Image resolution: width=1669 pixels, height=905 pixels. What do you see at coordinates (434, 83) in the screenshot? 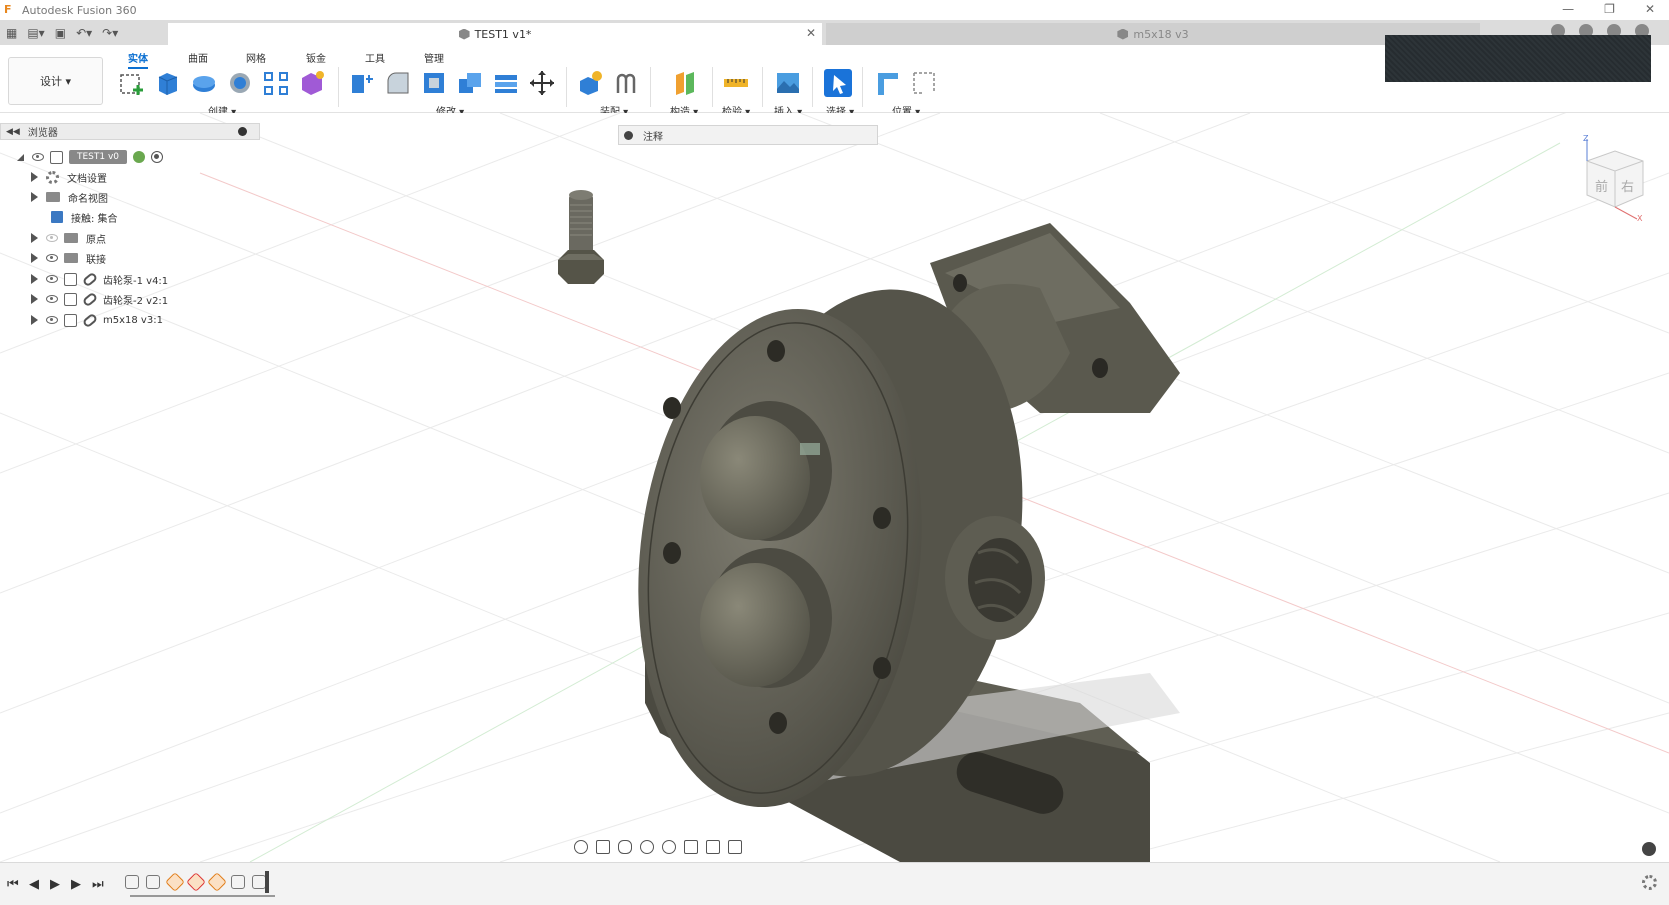
I see `shell-icon` at bounding box center [434, 83].